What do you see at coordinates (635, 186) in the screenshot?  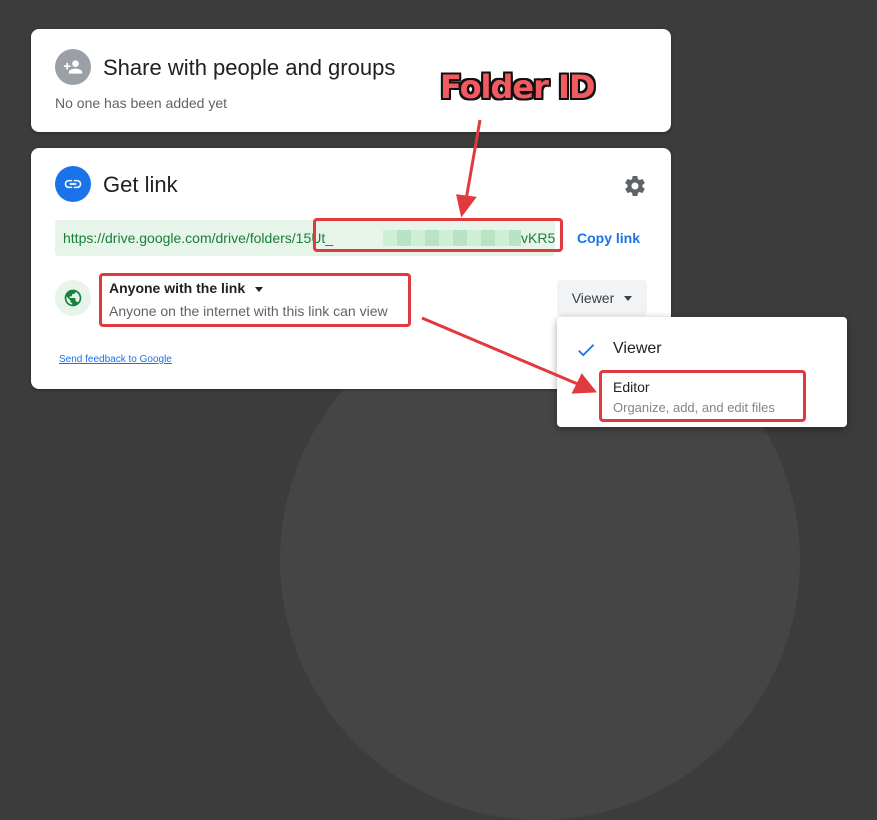 I see `gear-icon` at bounding box center [635, 186].